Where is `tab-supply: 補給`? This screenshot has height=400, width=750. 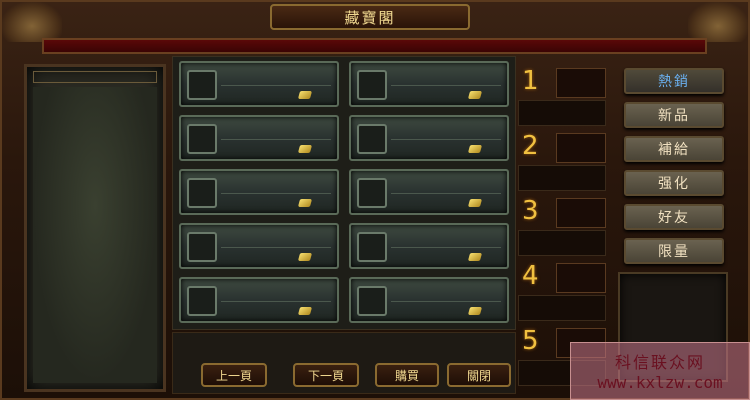 tab-supply: 補給 is located at coordinates (674, 149).